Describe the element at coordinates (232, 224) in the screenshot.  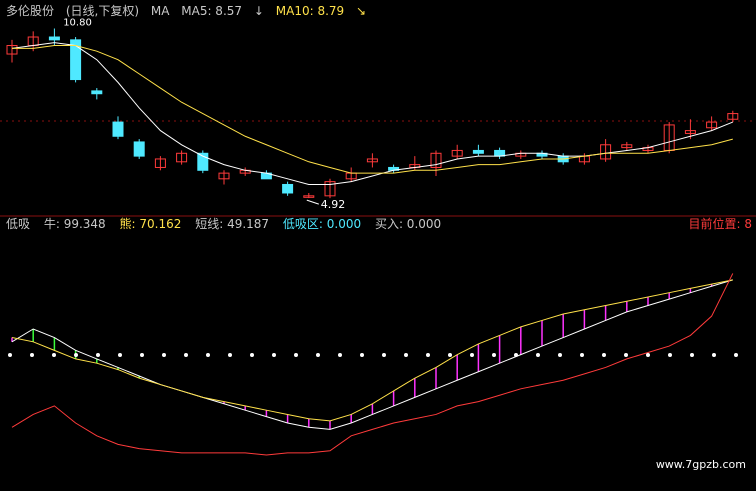
I see `short-value: 短线: 49.187` at that location.